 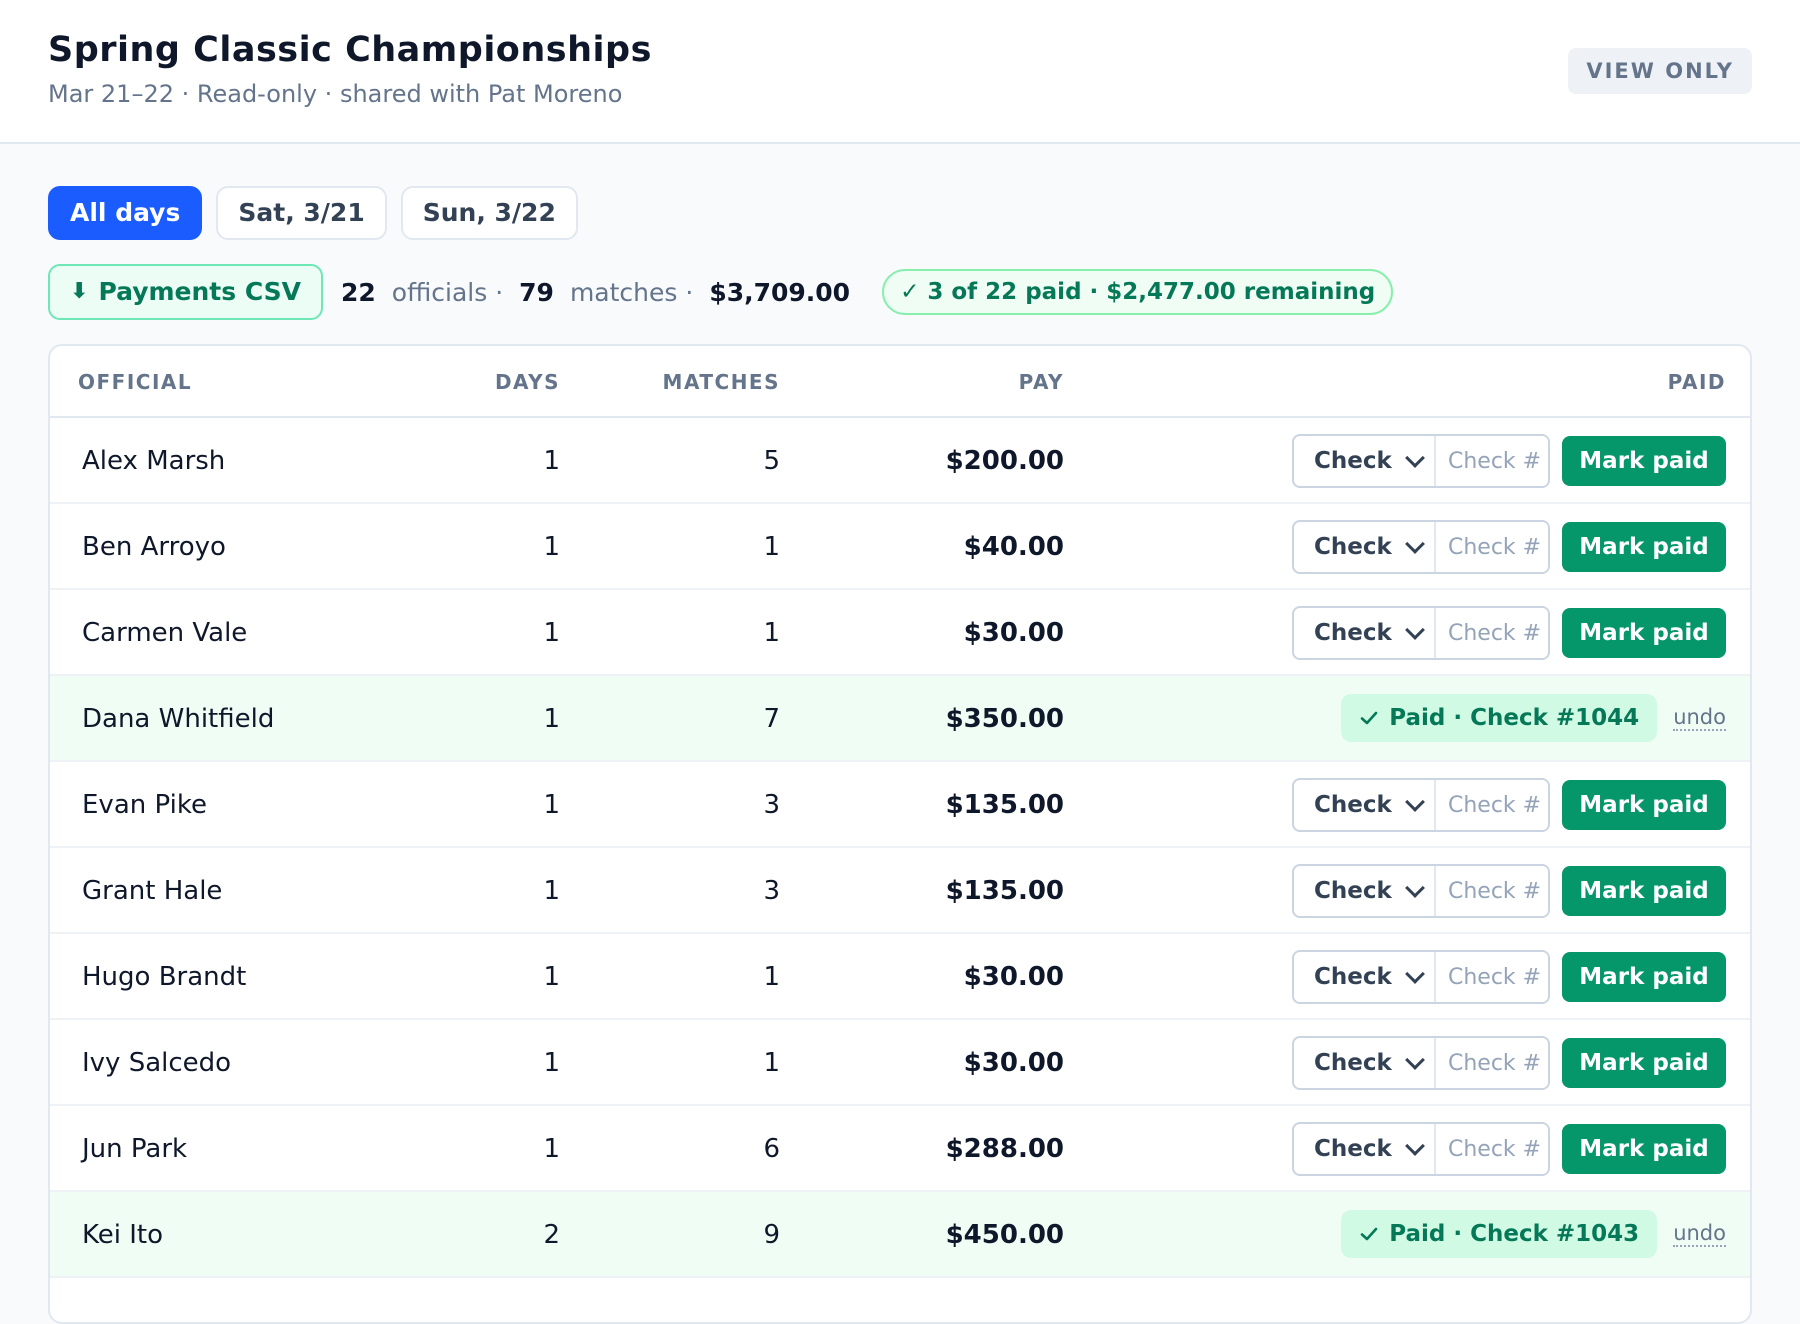 I want to click on official-matches: 1, so click(x=771, y=1063).